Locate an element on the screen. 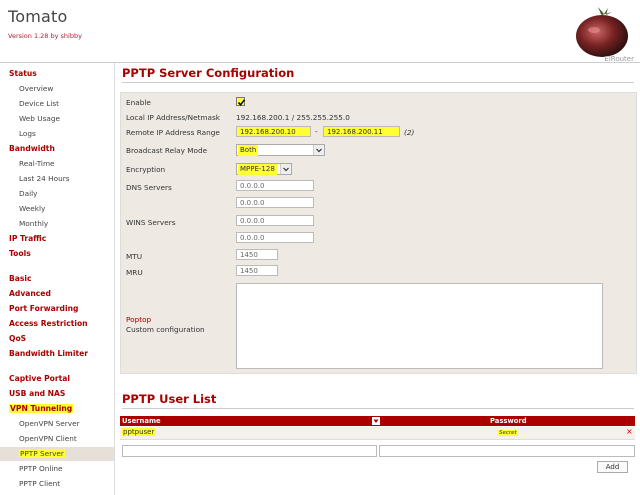 This screenshot has width=640, height=495. sidebar-item-logs: Logs is located at coordinates (66, 134).